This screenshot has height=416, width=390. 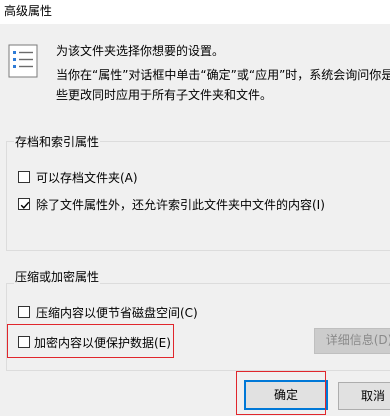 I want to click on checkmark-icon, so click(x=25, y=205).